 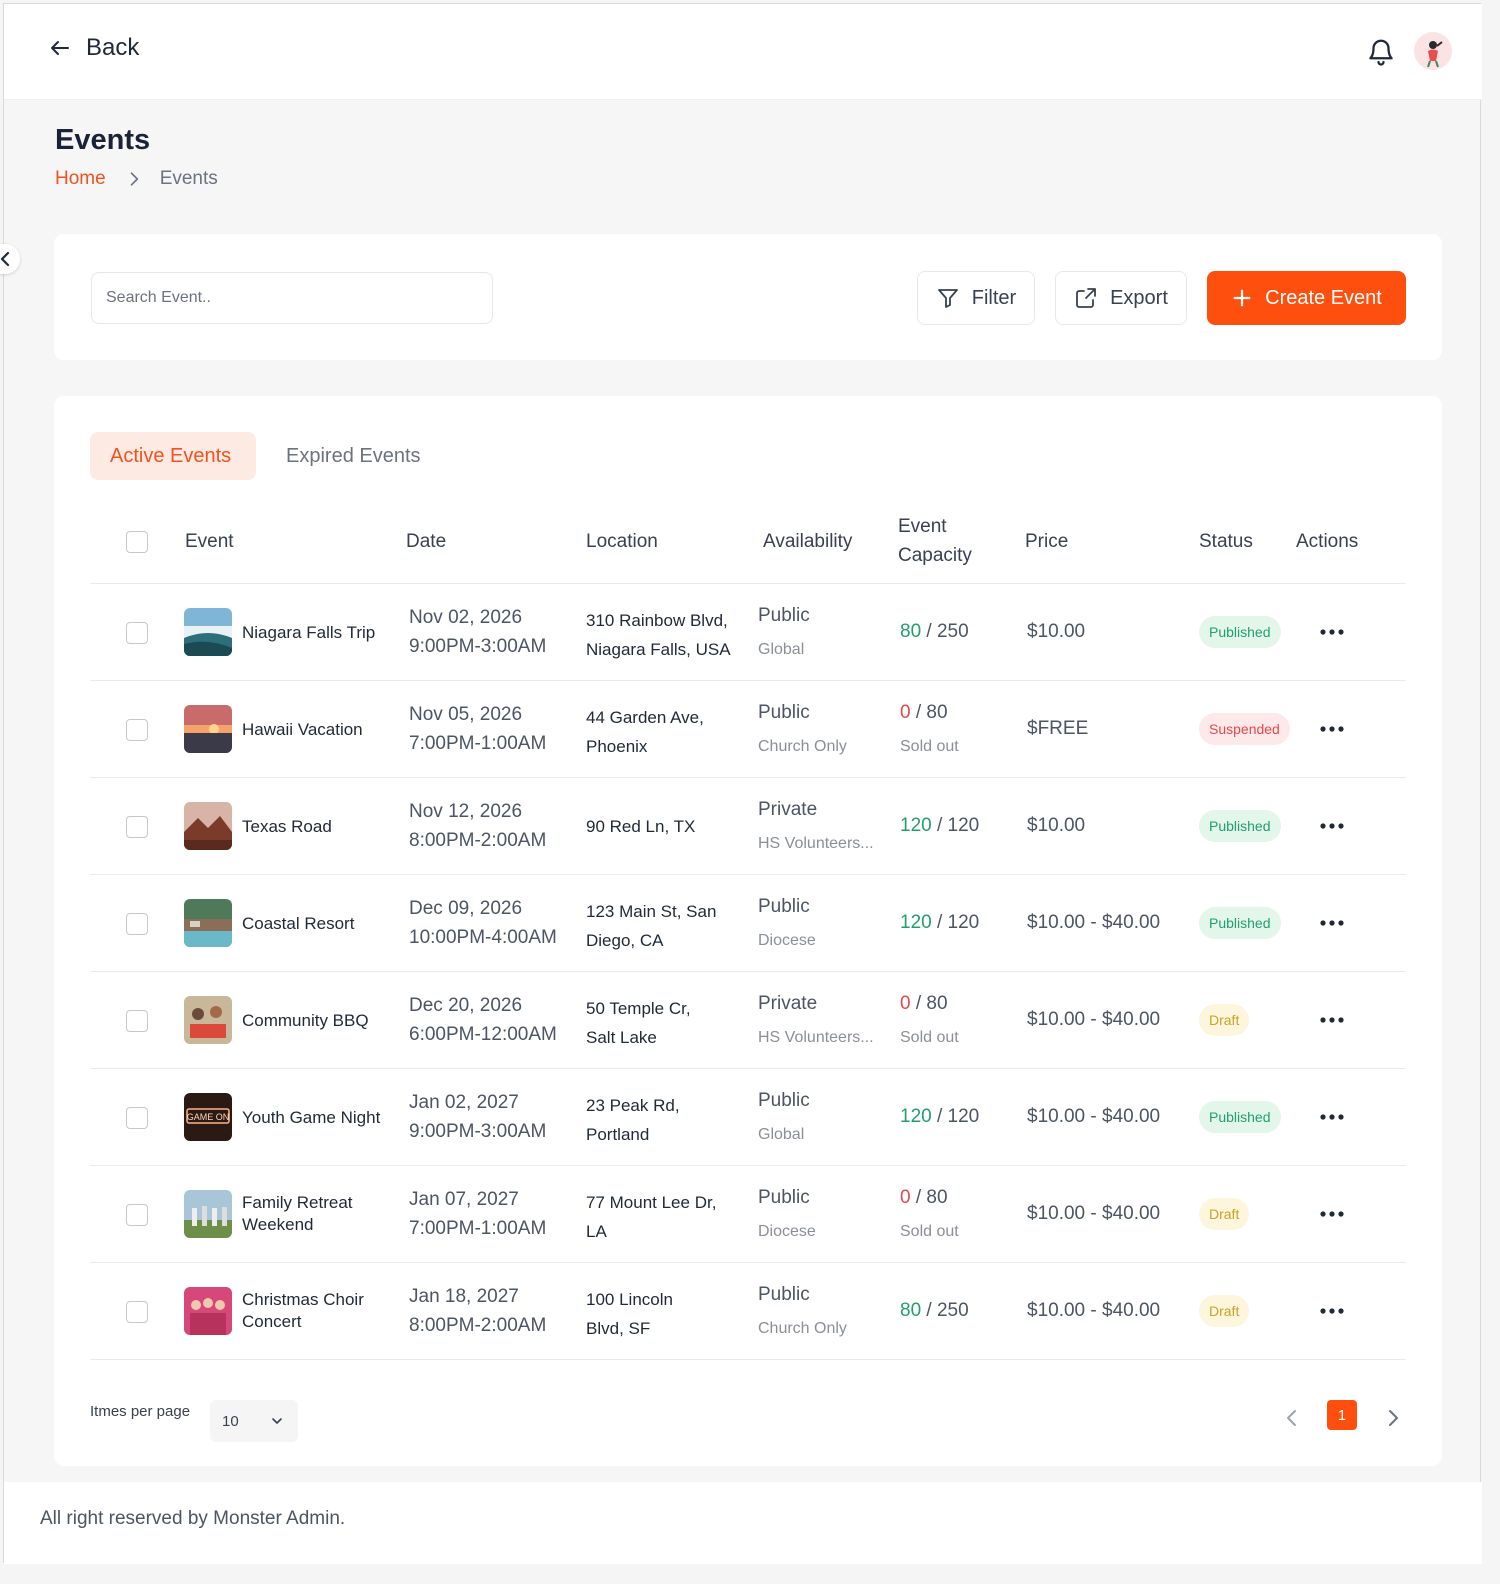 What do you see at coordinates (641, 826) in the screenshot?
I see `event-location-line1: 90 Red Ln, TX` at bounding box center [641, 826].